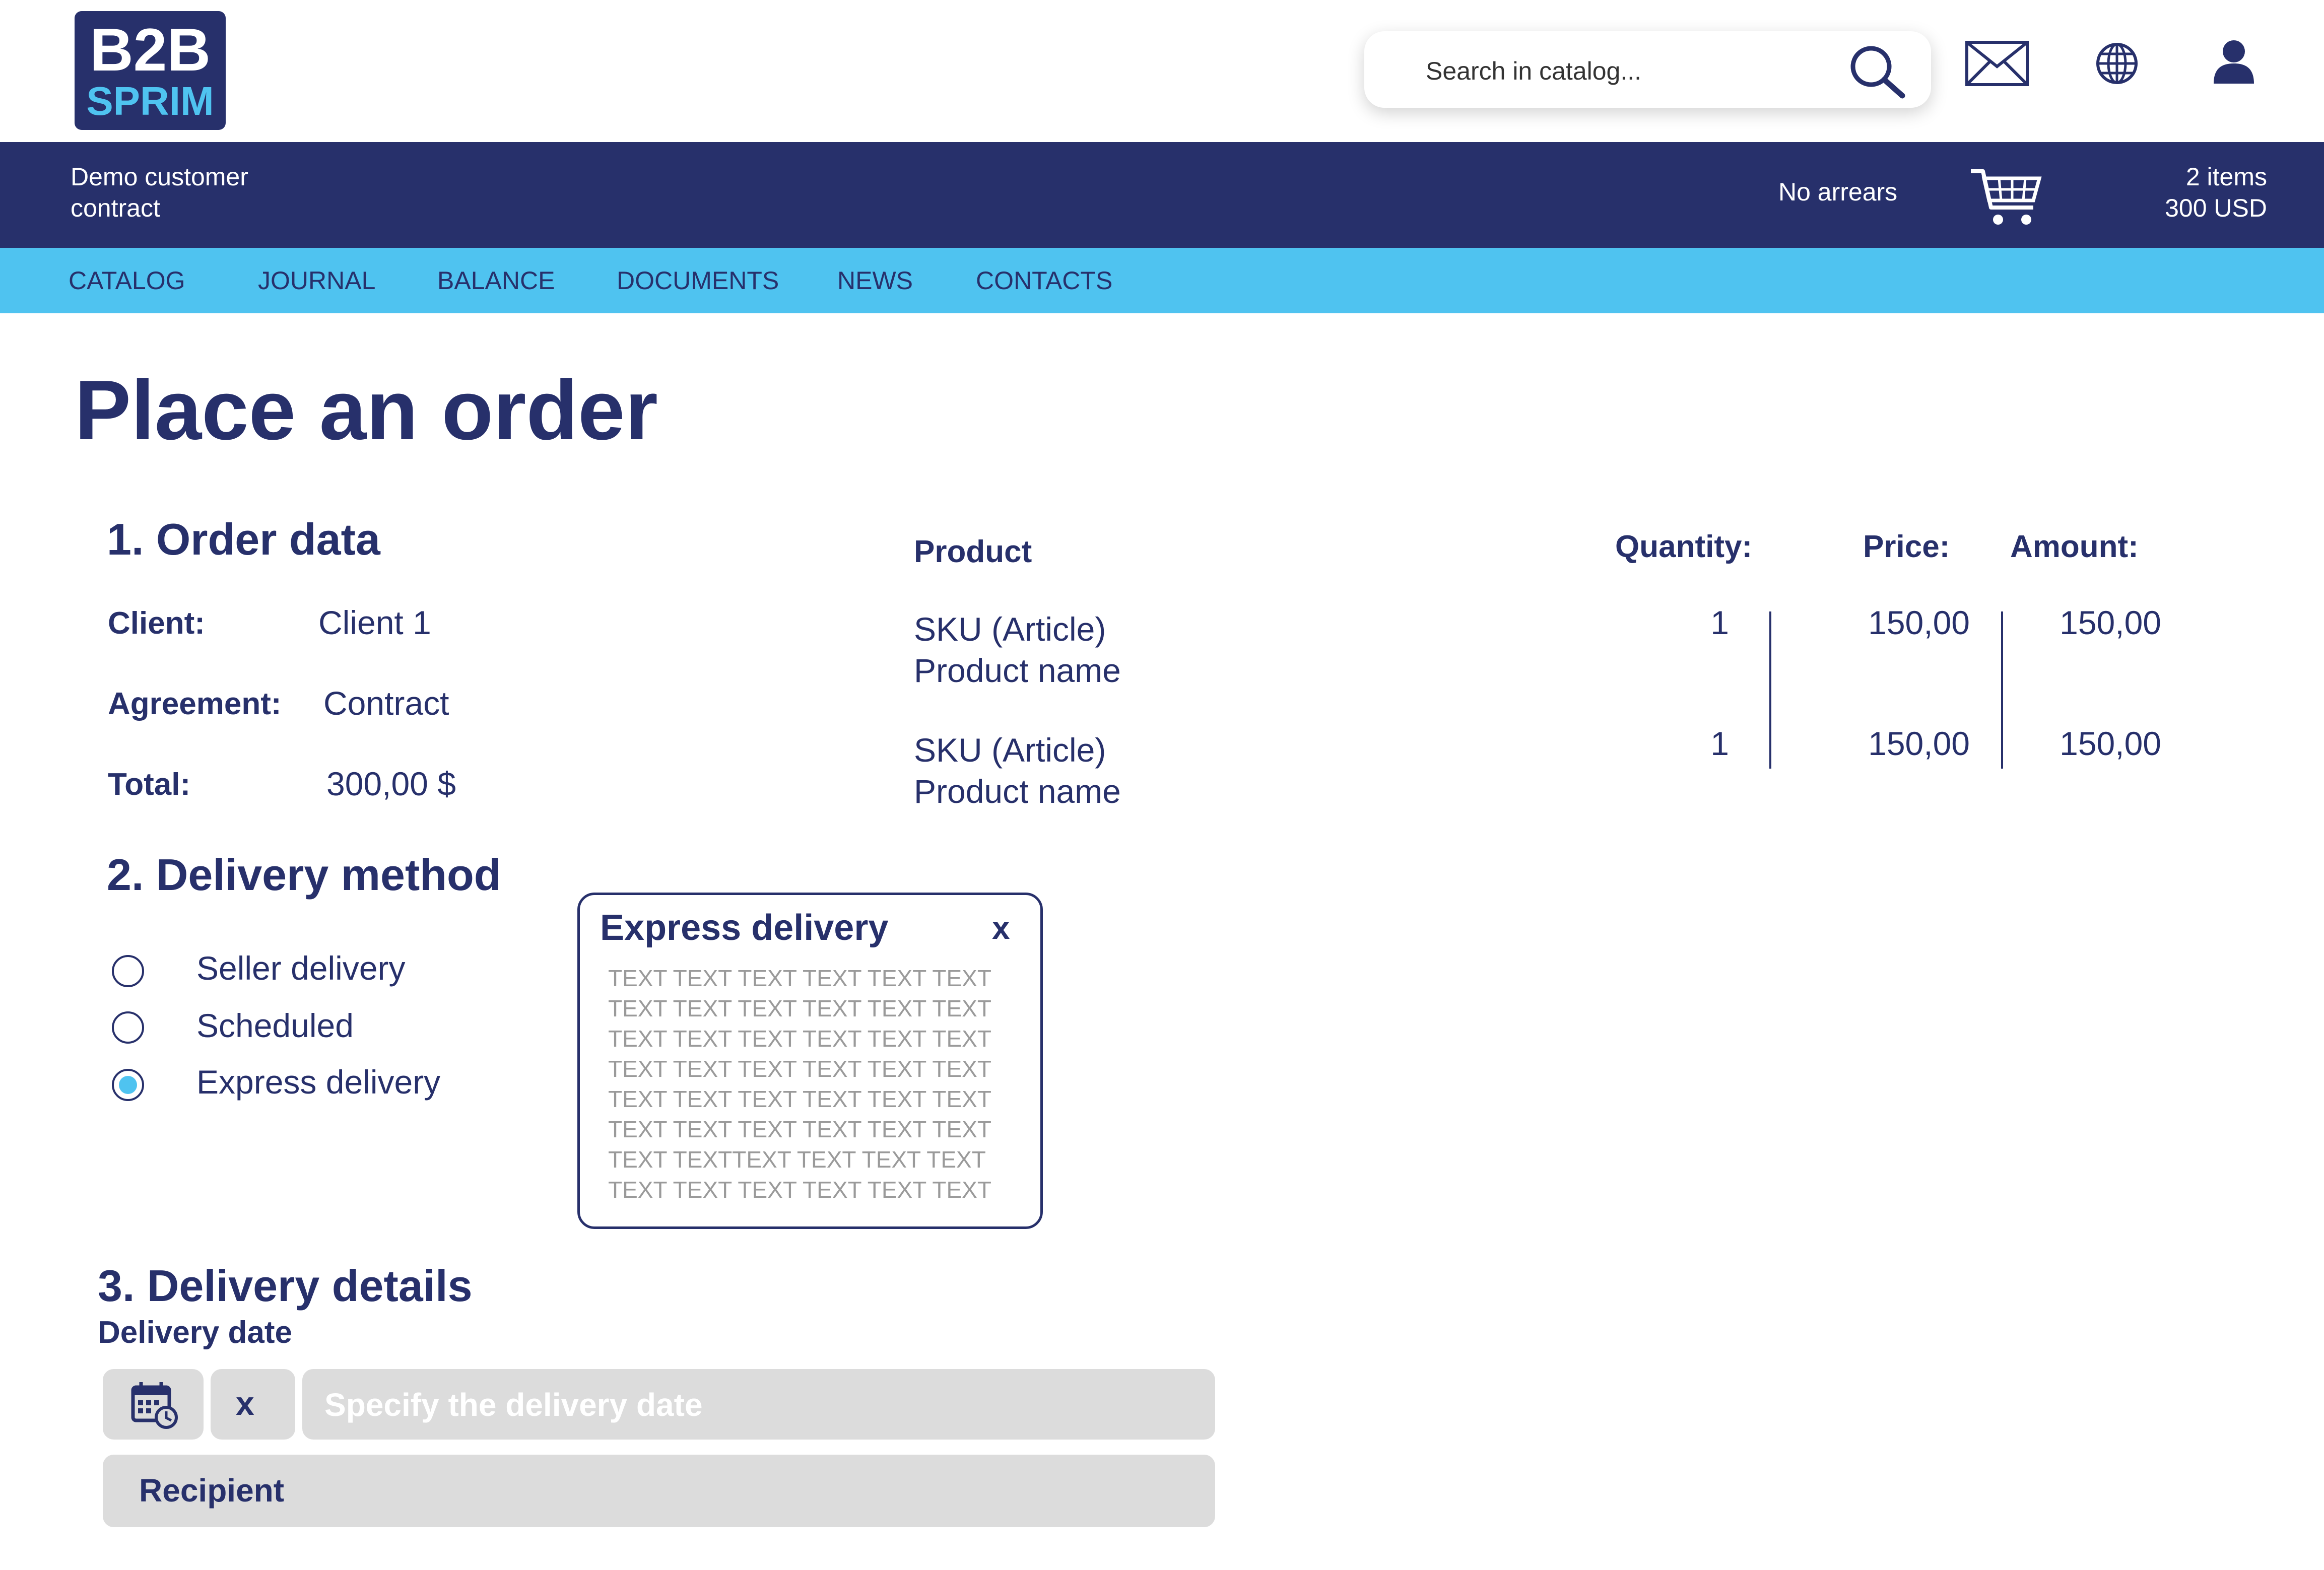  What do you see at coordinates (128, 971) in the screenshot?
I see `radio-seller-delivery` at bounding box center [128, 971].